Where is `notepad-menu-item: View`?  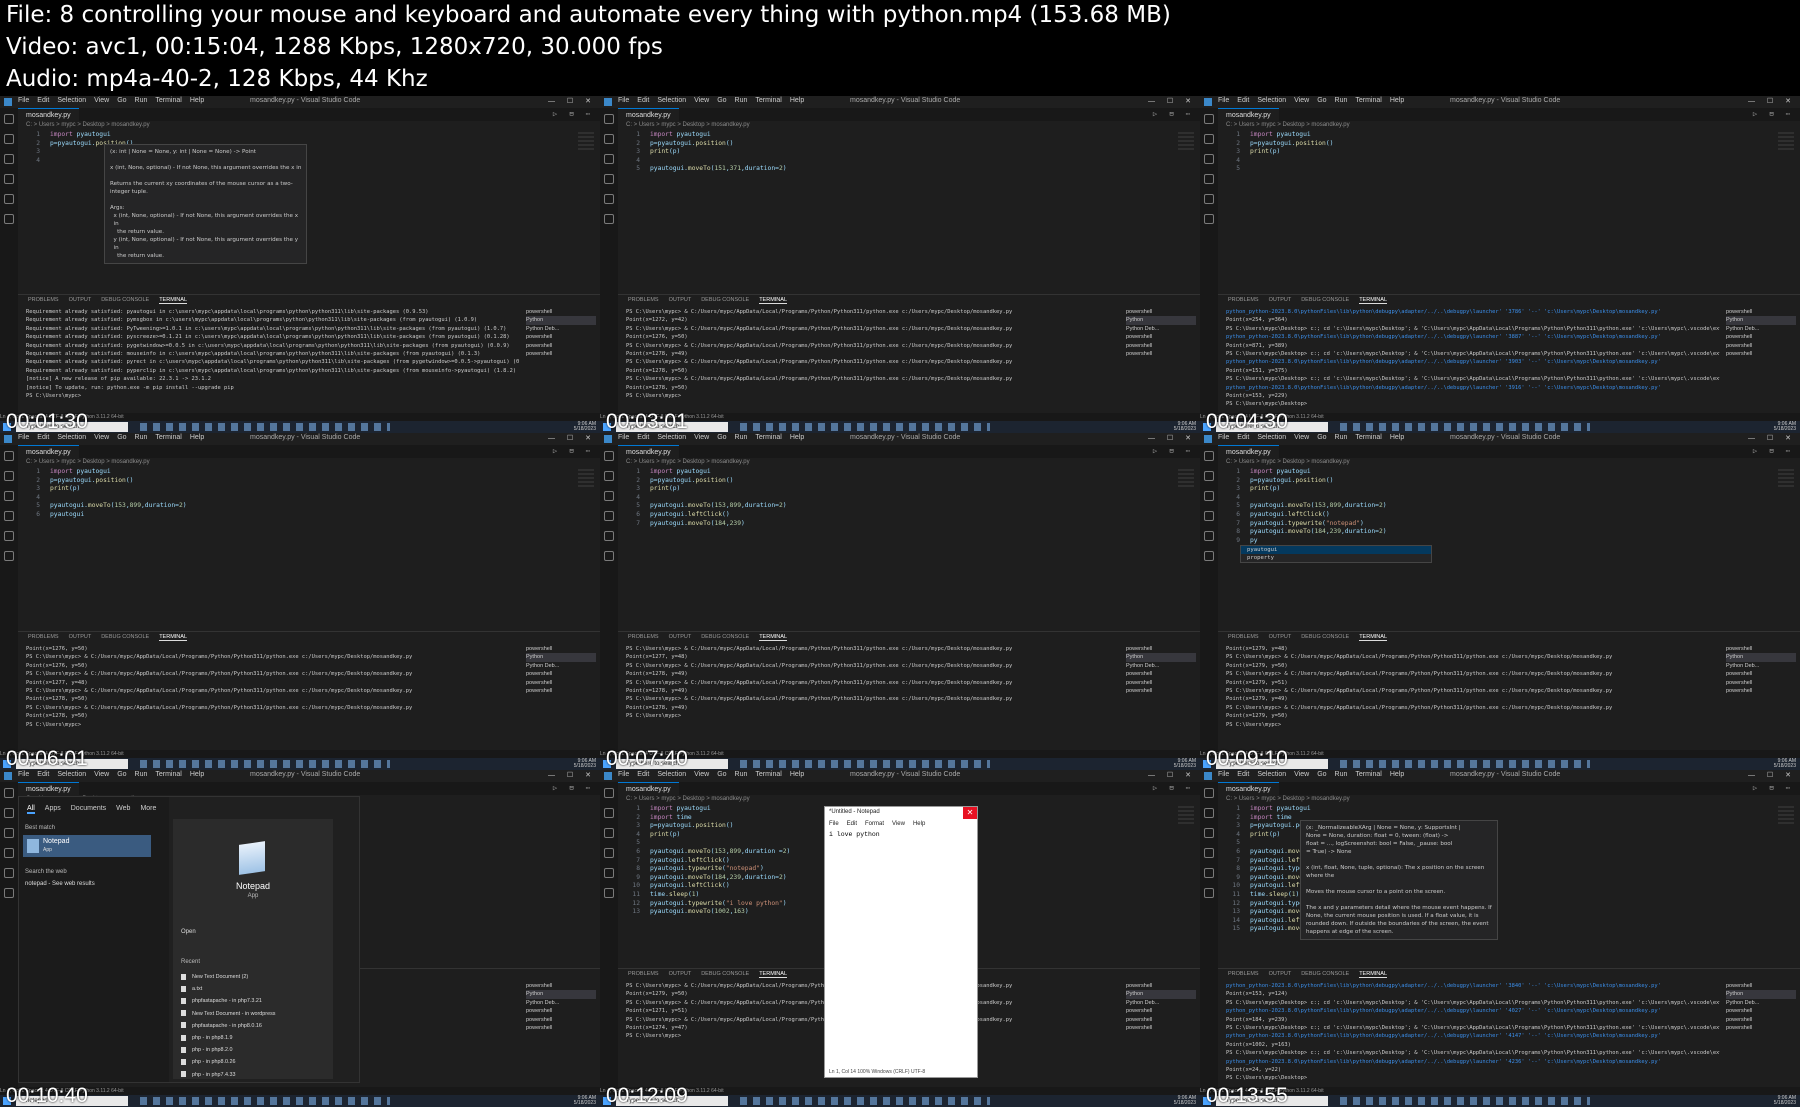 notepad-menu-item: View is located at coordinates (898, 824).